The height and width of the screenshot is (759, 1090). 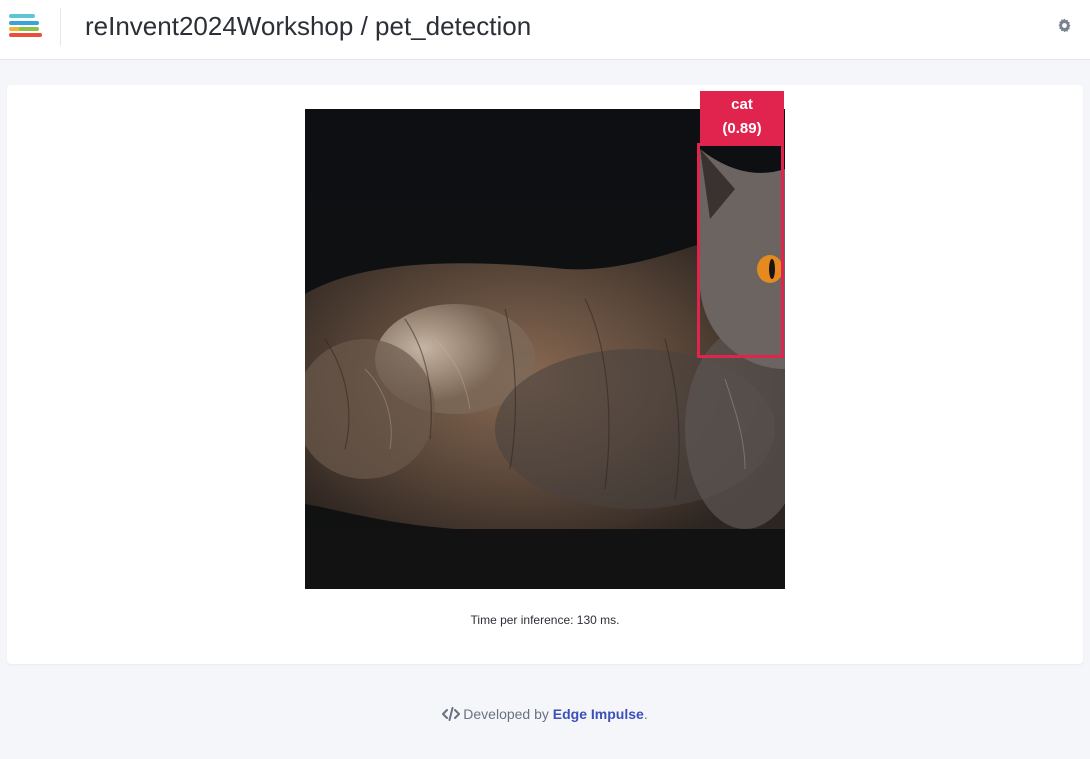 What do you see at coordinates (545, 620) in the screenshot?
I see `inference-time: Time per inference: 130 ms.` at bounding box center [545, 620].